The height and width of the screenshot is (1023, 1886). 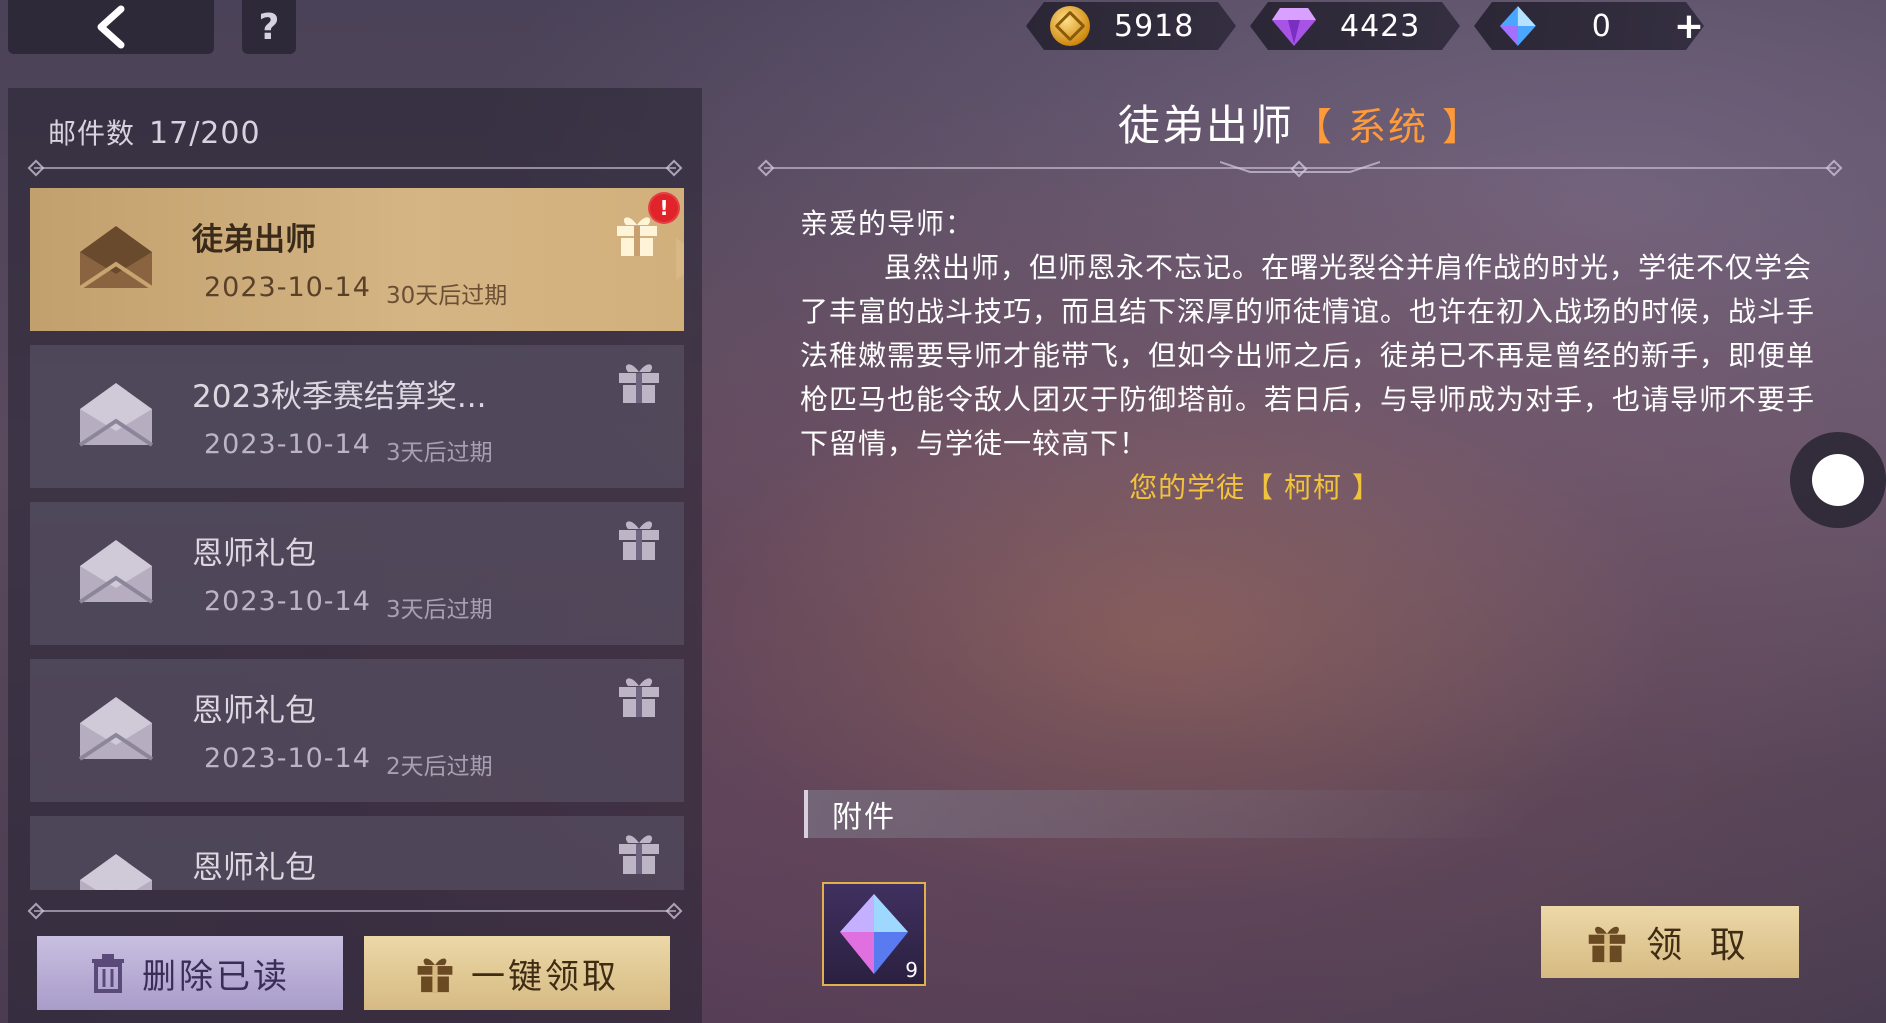 What do you see at coordinates (1168, 814) in the screenshot?
I see `attachment-header: 附件` at bounding box center [1168, 814].